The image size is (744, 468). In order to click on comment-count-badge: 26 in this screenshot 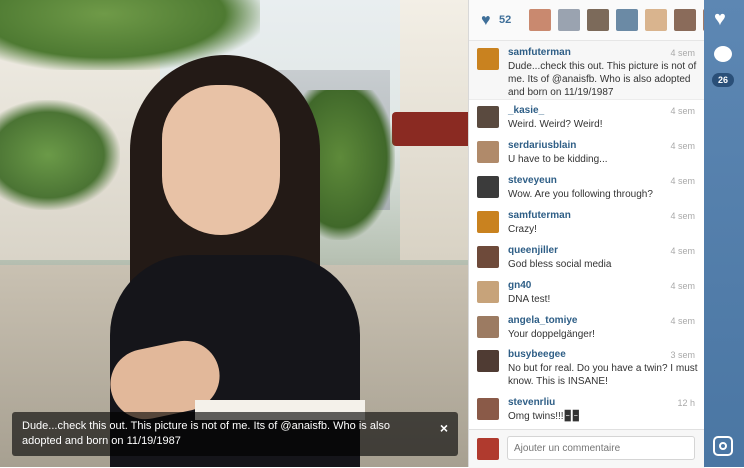, I will do `click(723, 80)`.